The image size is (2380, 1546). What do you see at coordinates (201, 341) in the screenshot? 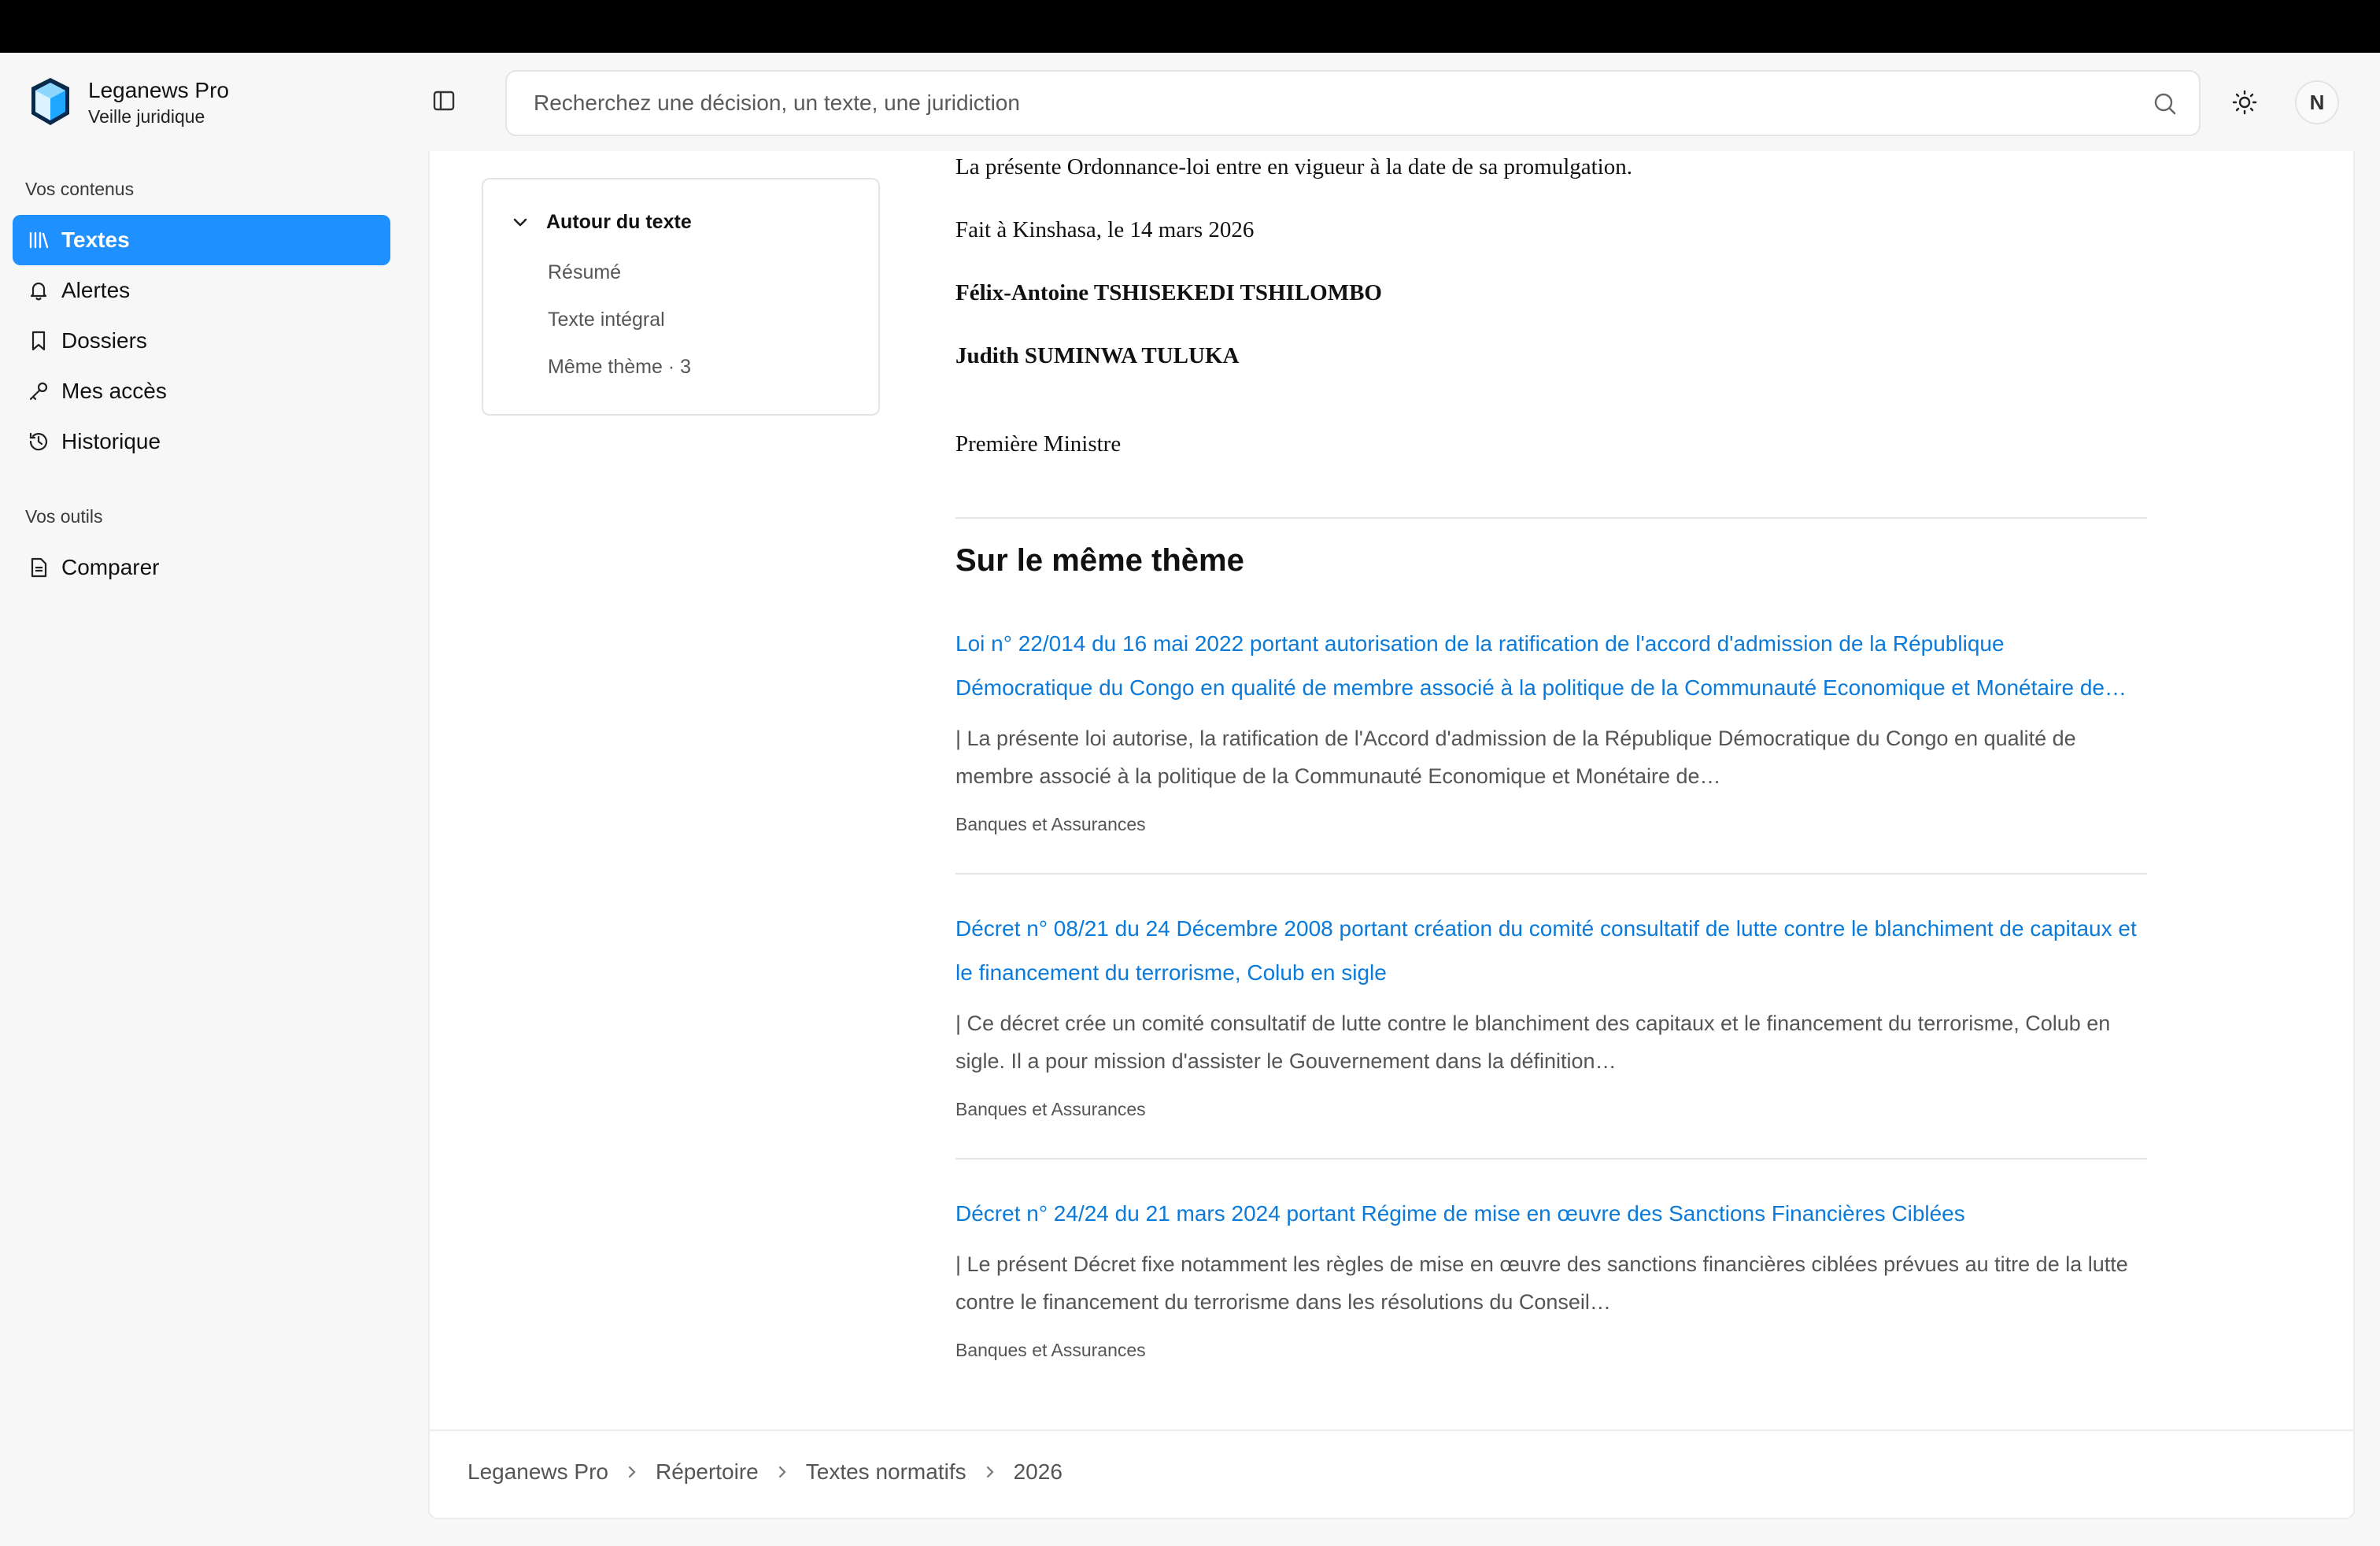
I see `sidebar-item-dossiers: Dossiers` at bounding box center [201, 341].